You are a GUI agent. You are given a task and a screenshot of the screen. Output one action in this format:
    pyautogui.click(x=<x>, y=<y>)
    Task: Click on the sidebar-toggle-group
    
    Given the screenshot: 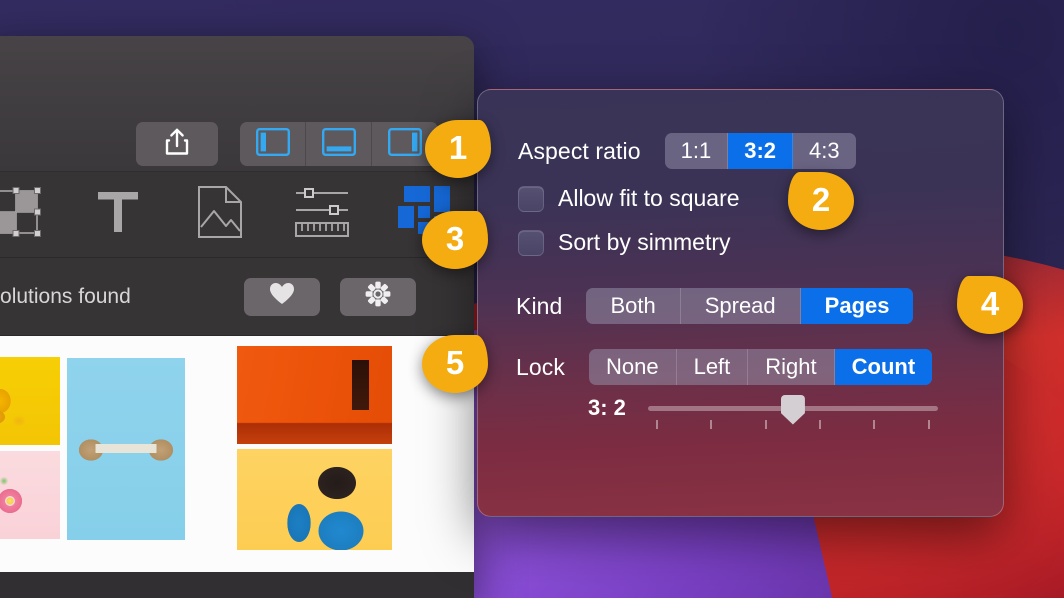 What is the action you would take?
    pyautogui.click(x=339, y=144)
    